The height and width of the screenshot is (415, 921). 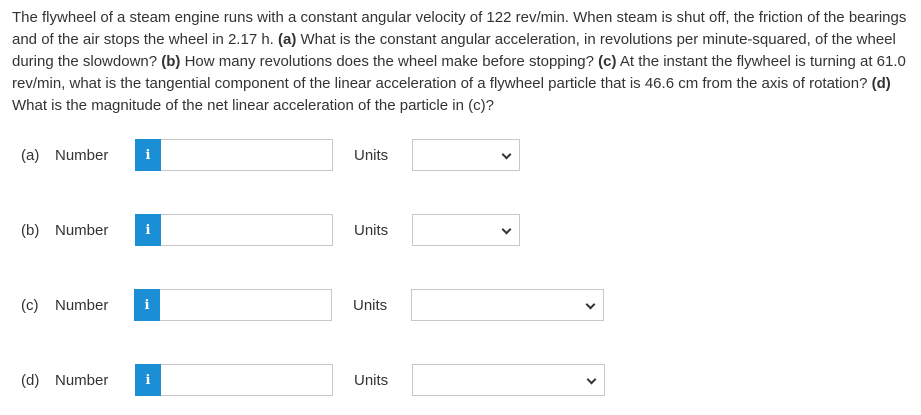 I want to click on answer-row-b: (b) Number i Units, so click(x=460, y=231).